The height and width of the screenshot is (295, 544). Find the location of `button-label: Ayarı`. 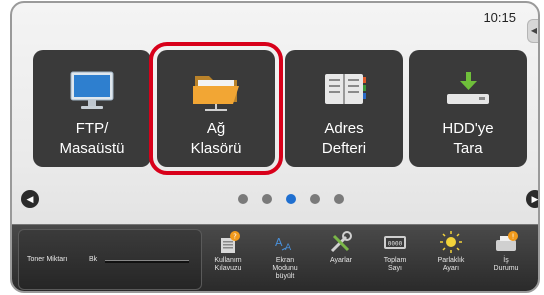

button-label: Ayarı is located at coordinates (451, 268).